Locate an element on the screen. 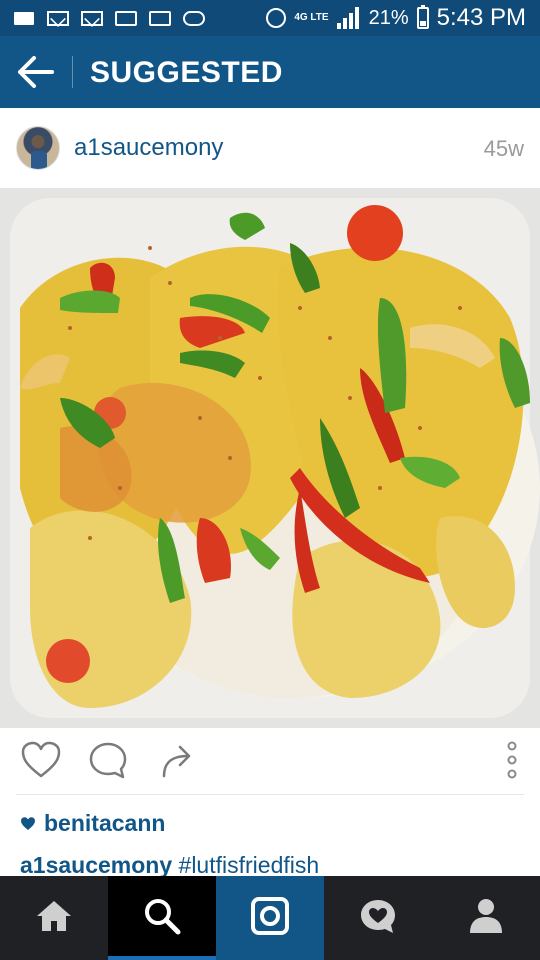 This screenshot has height=960, width=540. liker-username: benitacann is located at coordinates (104, 823).